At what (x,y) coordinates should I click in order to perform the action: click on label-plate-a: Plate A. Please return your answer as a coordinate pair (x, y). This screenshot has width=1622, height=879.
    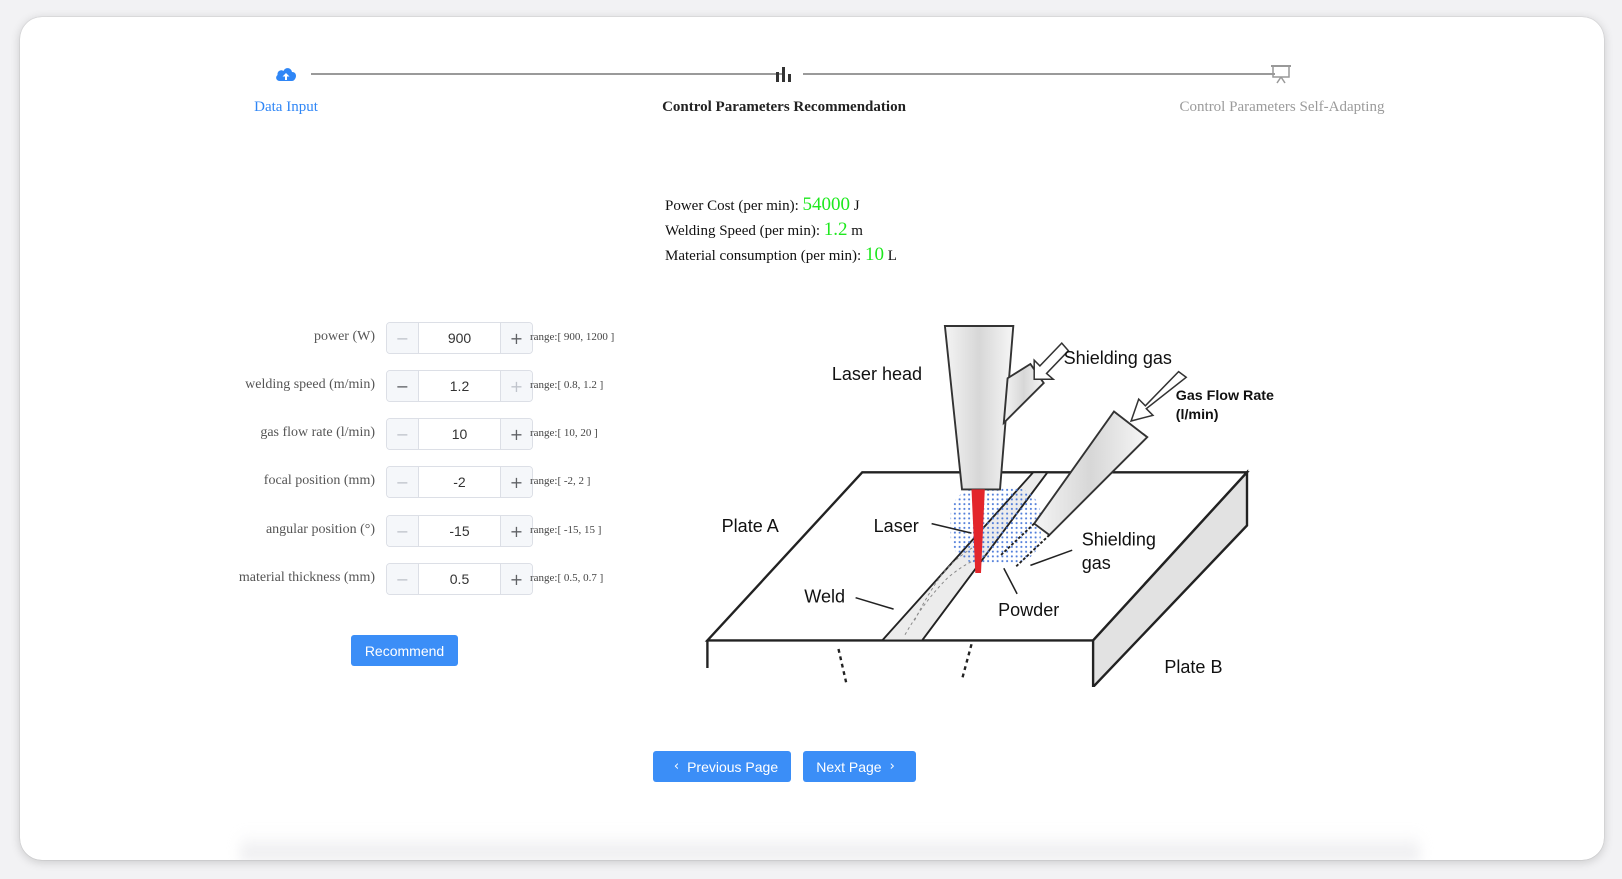
    Looking at the image, I should click on (750, 526).